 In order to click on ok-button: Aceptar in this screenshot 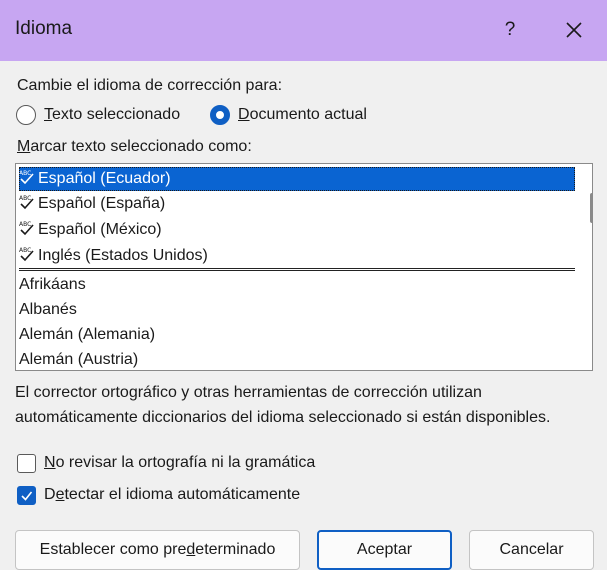, I will do `click(384, 550)`.